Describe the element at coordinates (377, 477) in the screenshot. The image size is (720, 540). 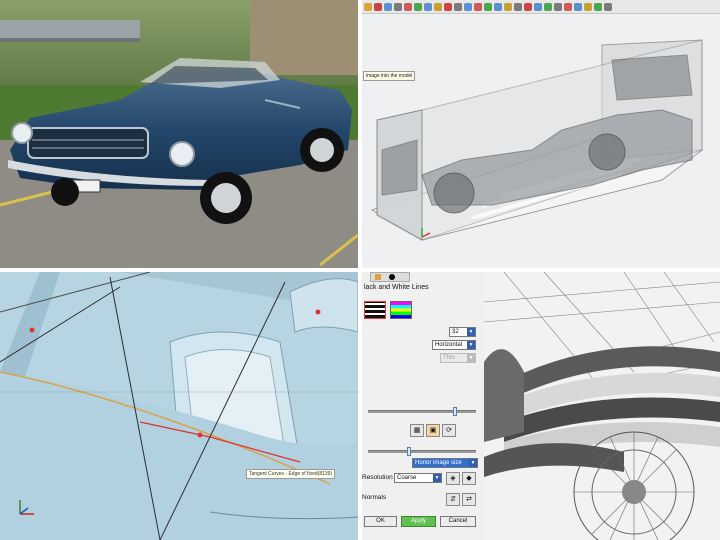
I see `resolution-label: Resolution` at that location.